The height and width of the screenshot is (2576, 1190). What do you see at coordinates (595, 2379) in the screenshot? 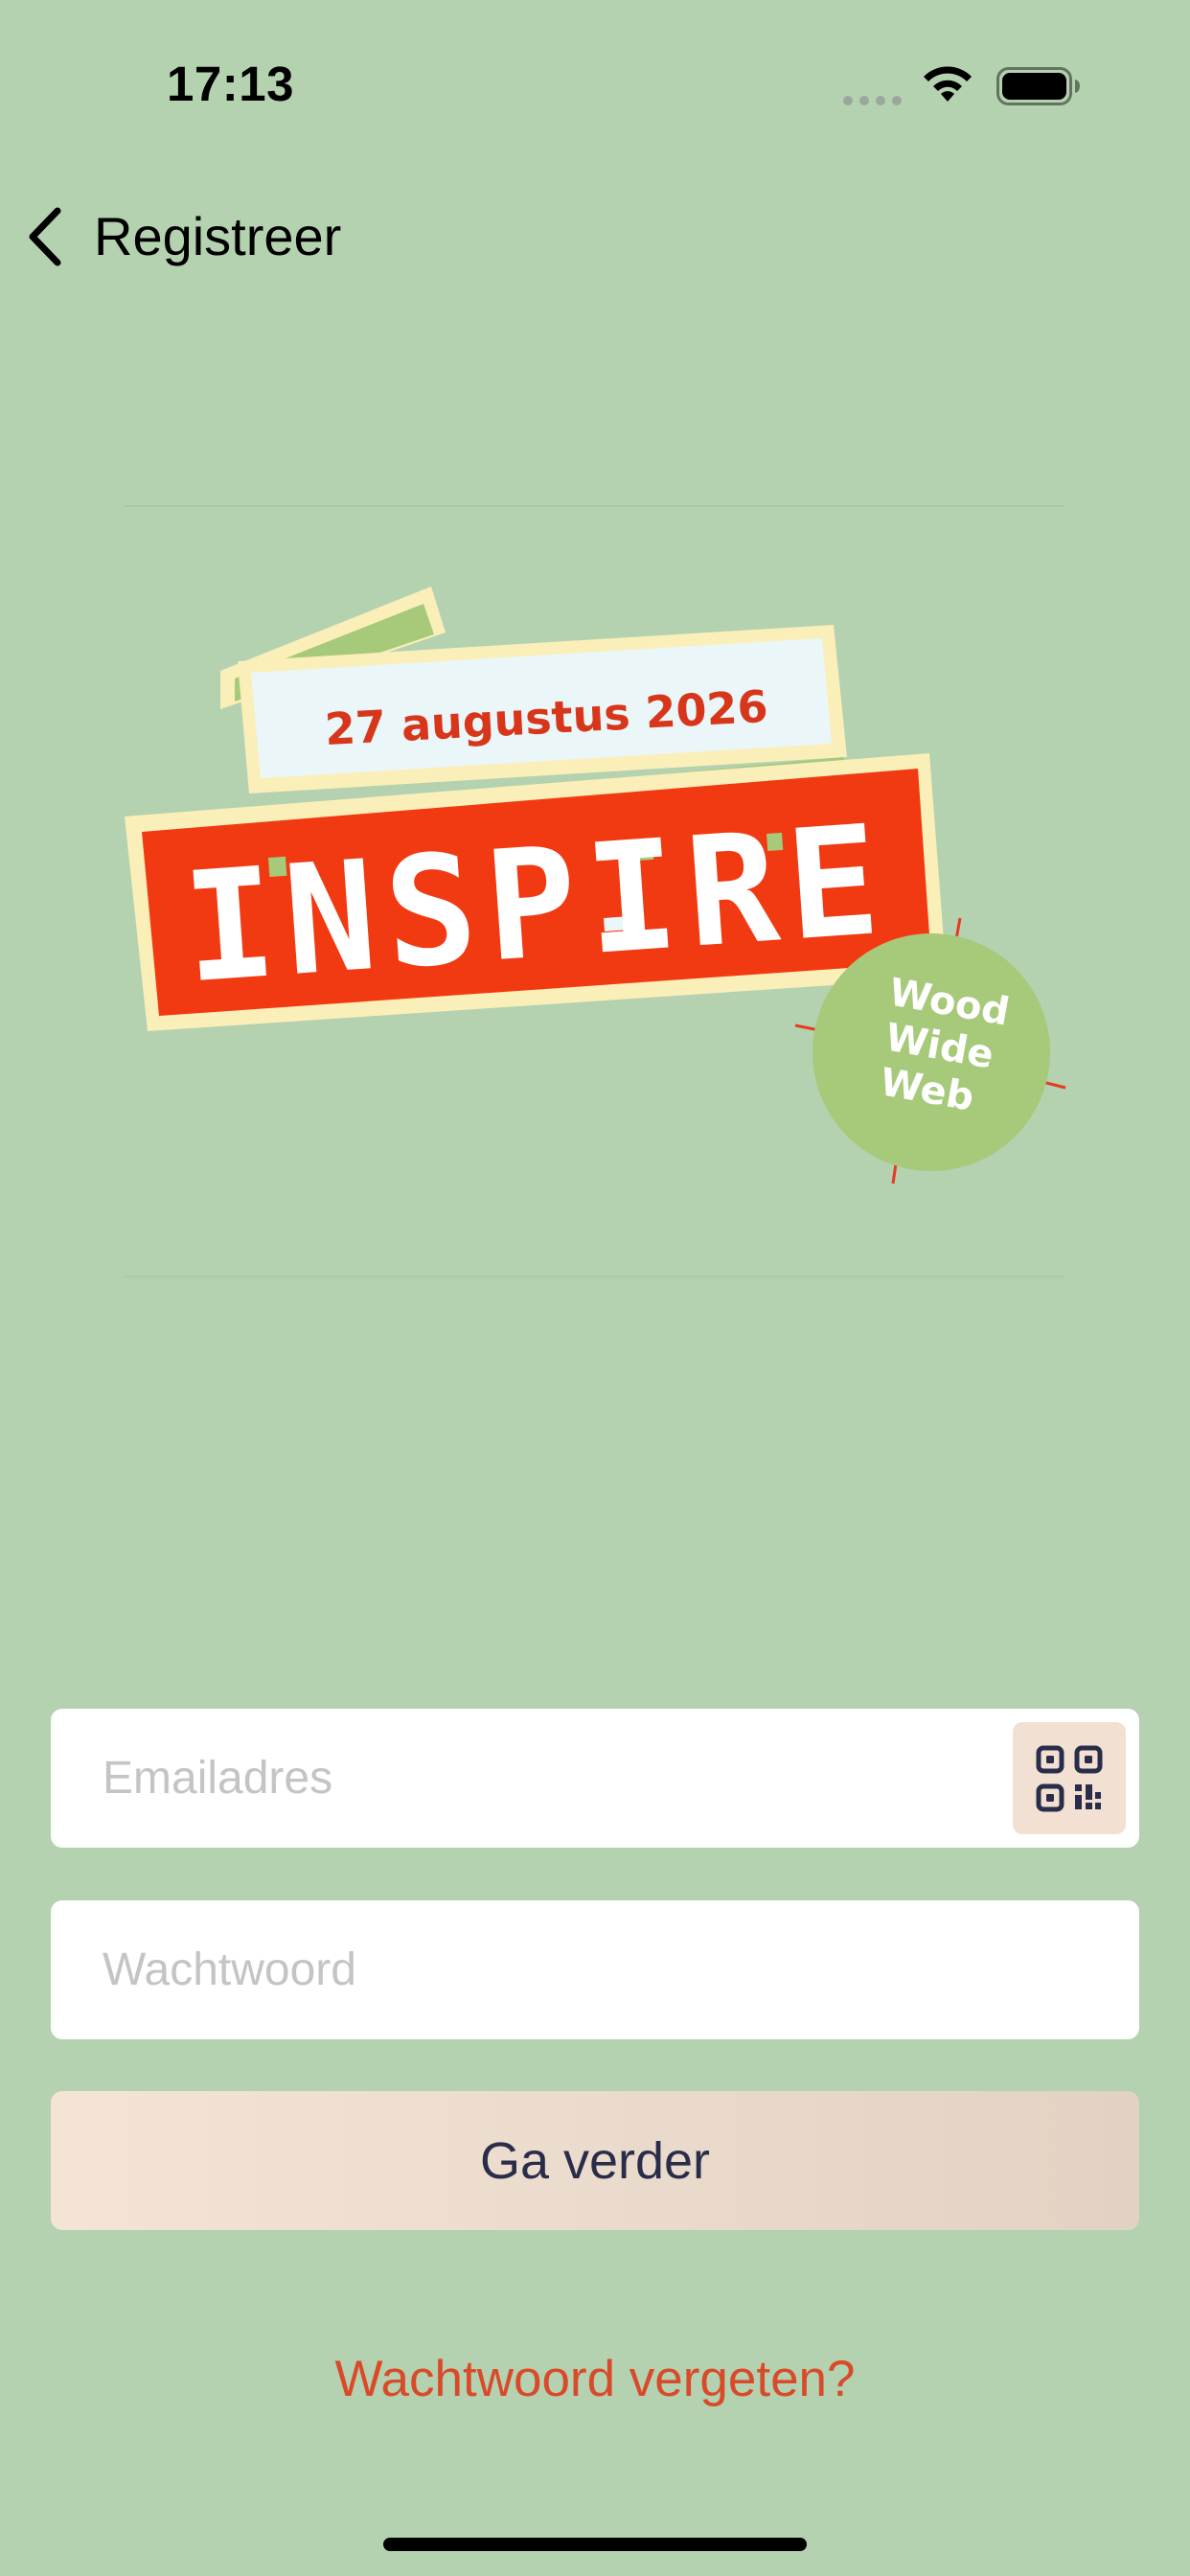
I see `forgot-password-link: Wachtwoord vergeten?` at bounding box center [595, 2379].